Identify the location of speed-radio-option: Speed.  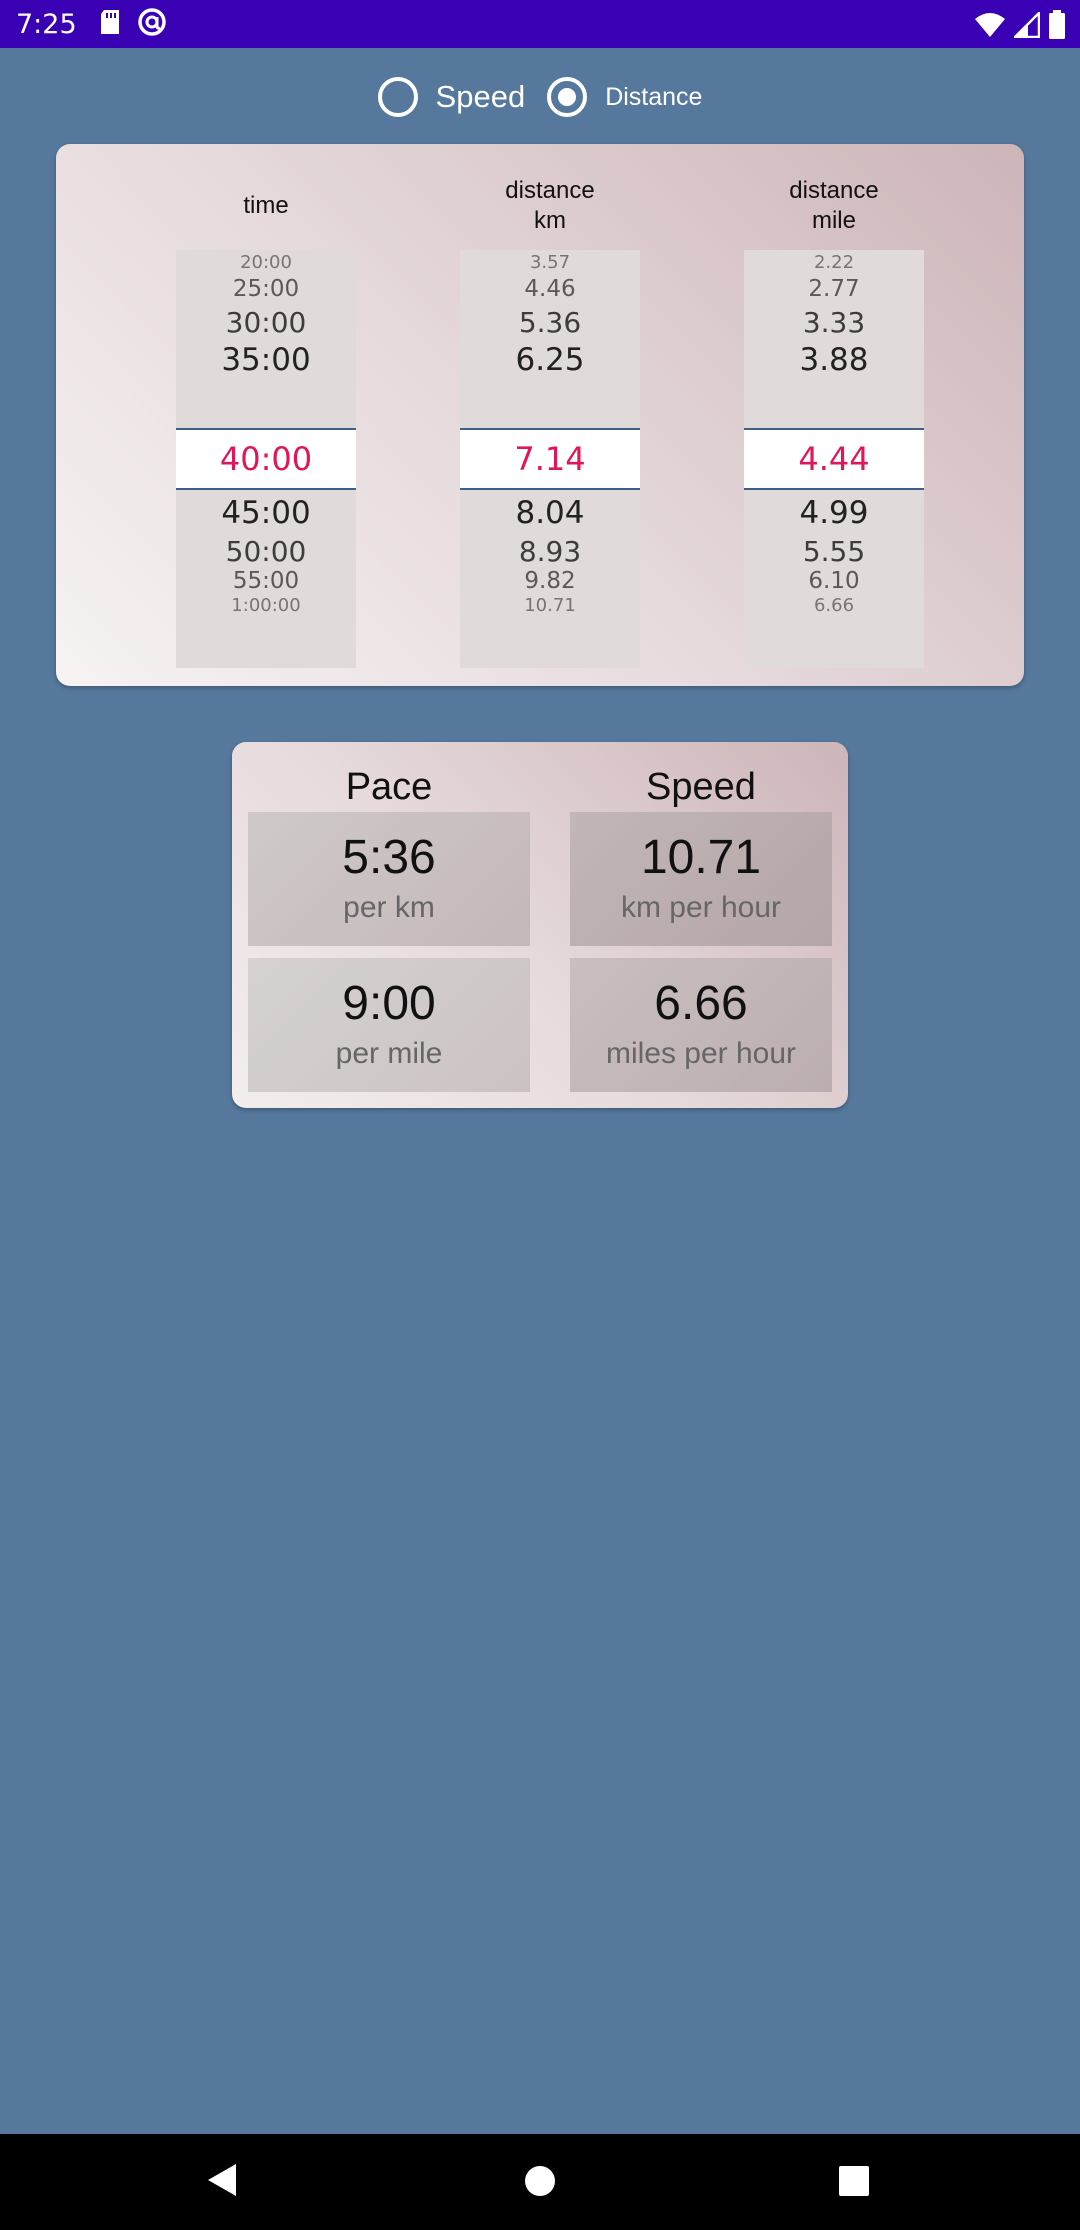
(462, 97).